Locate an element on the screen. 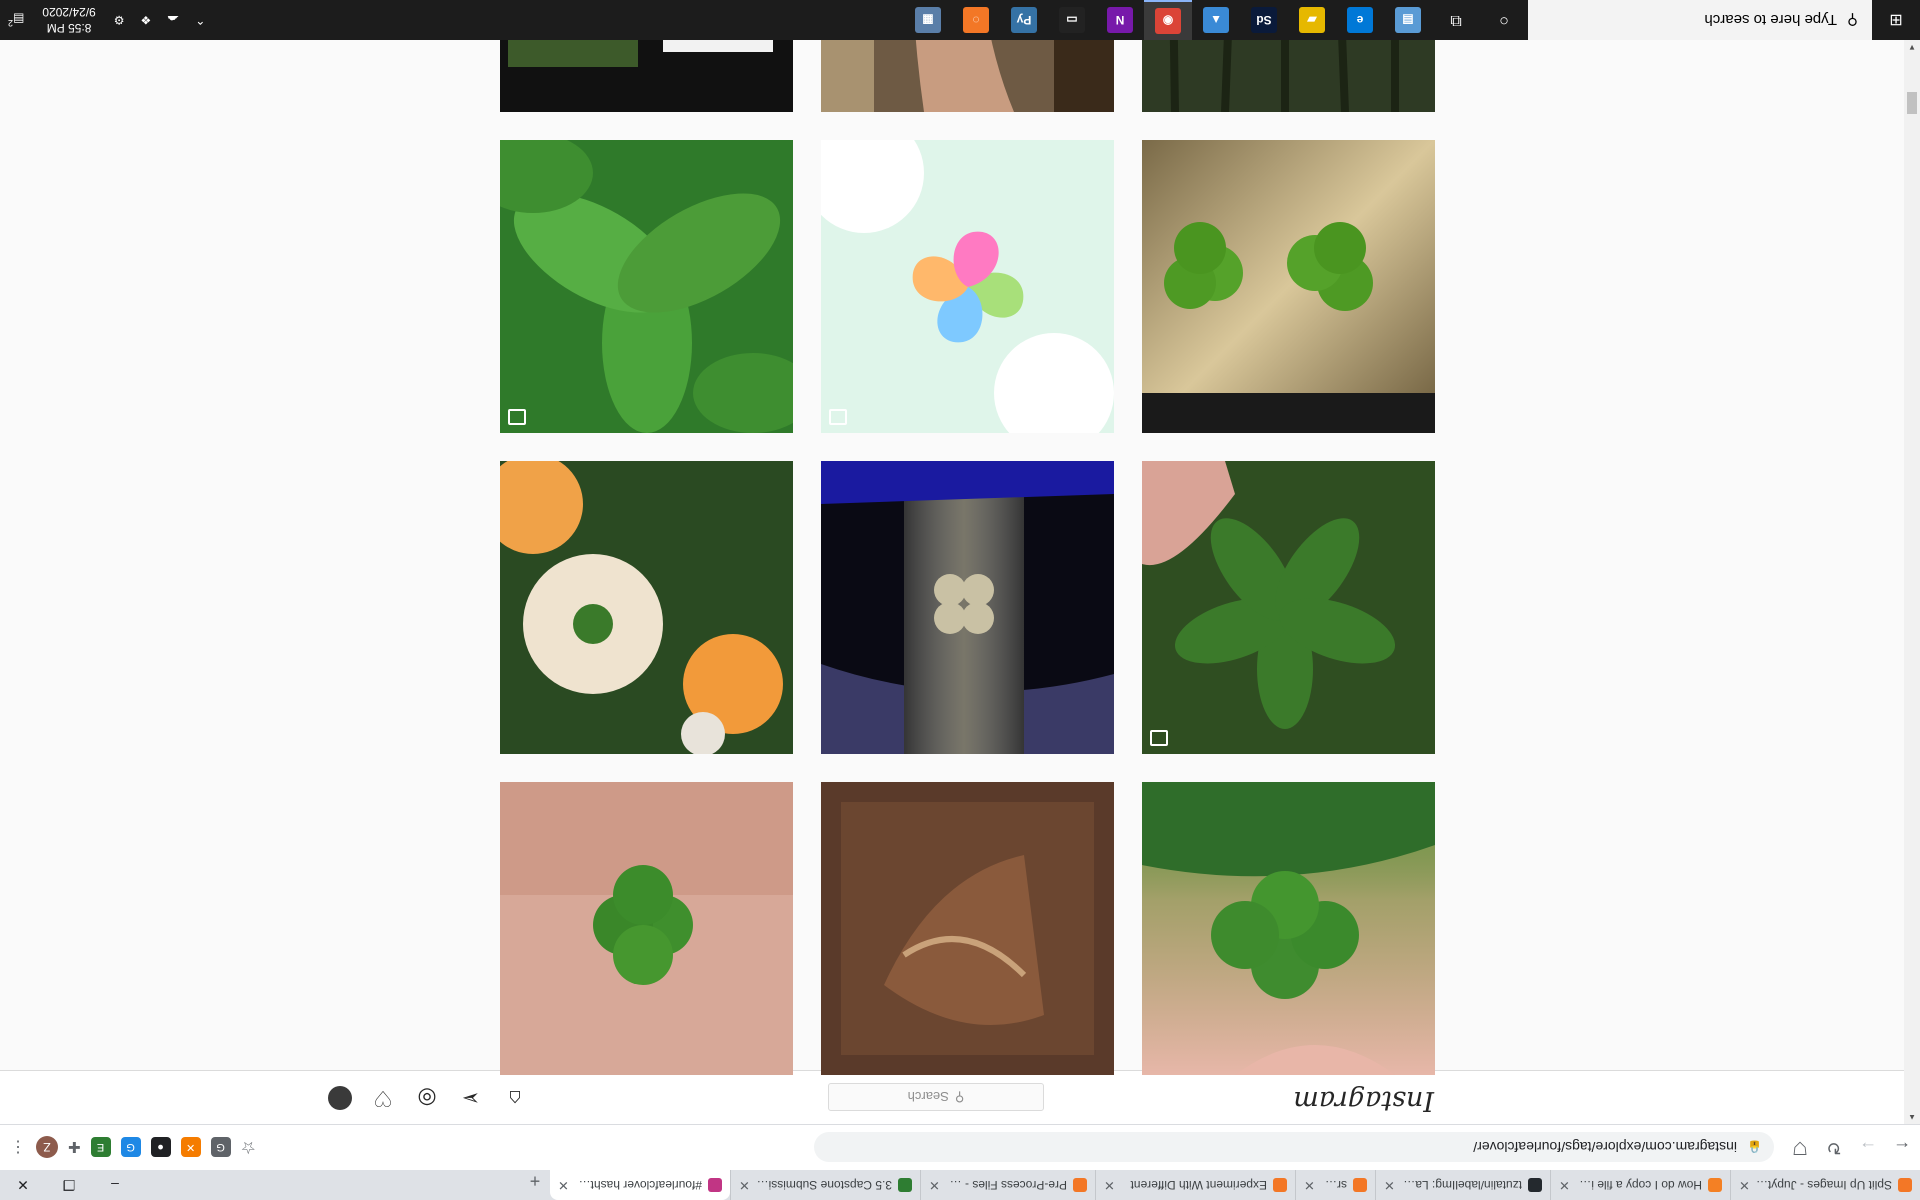  python-icon: Py is located at coordinates (1024, 20).